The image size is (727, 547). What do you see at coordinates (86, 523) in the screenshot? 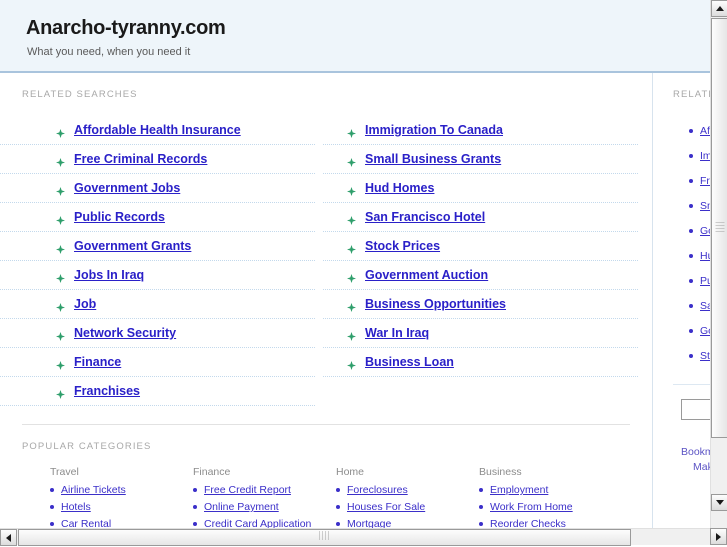
I see `popular-category-link: Car Rental` at bounding box center [86, 523].